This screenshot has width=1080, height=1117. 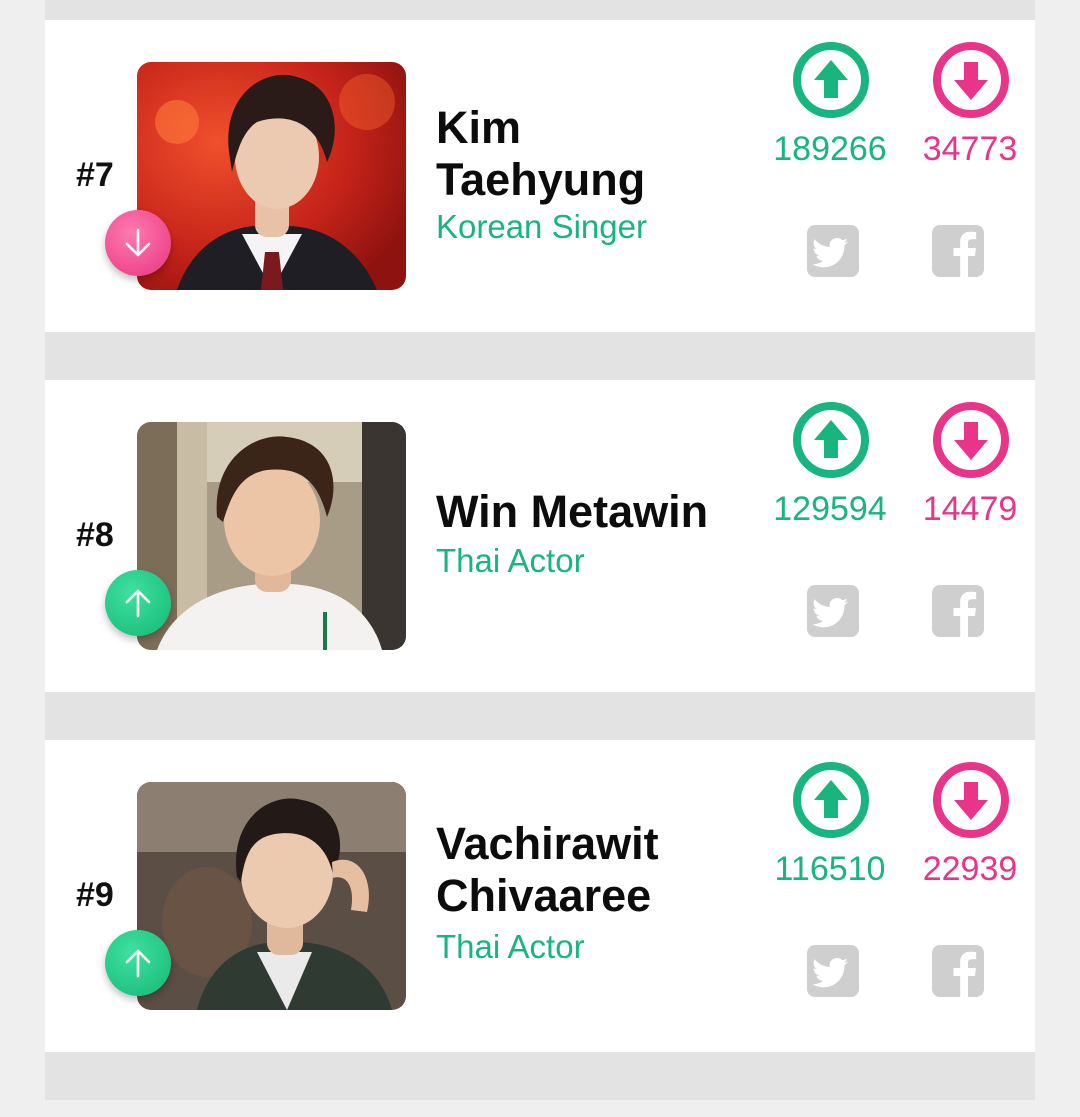 I want to click on name-line: Chivaaree, so click(x=544, y=895).